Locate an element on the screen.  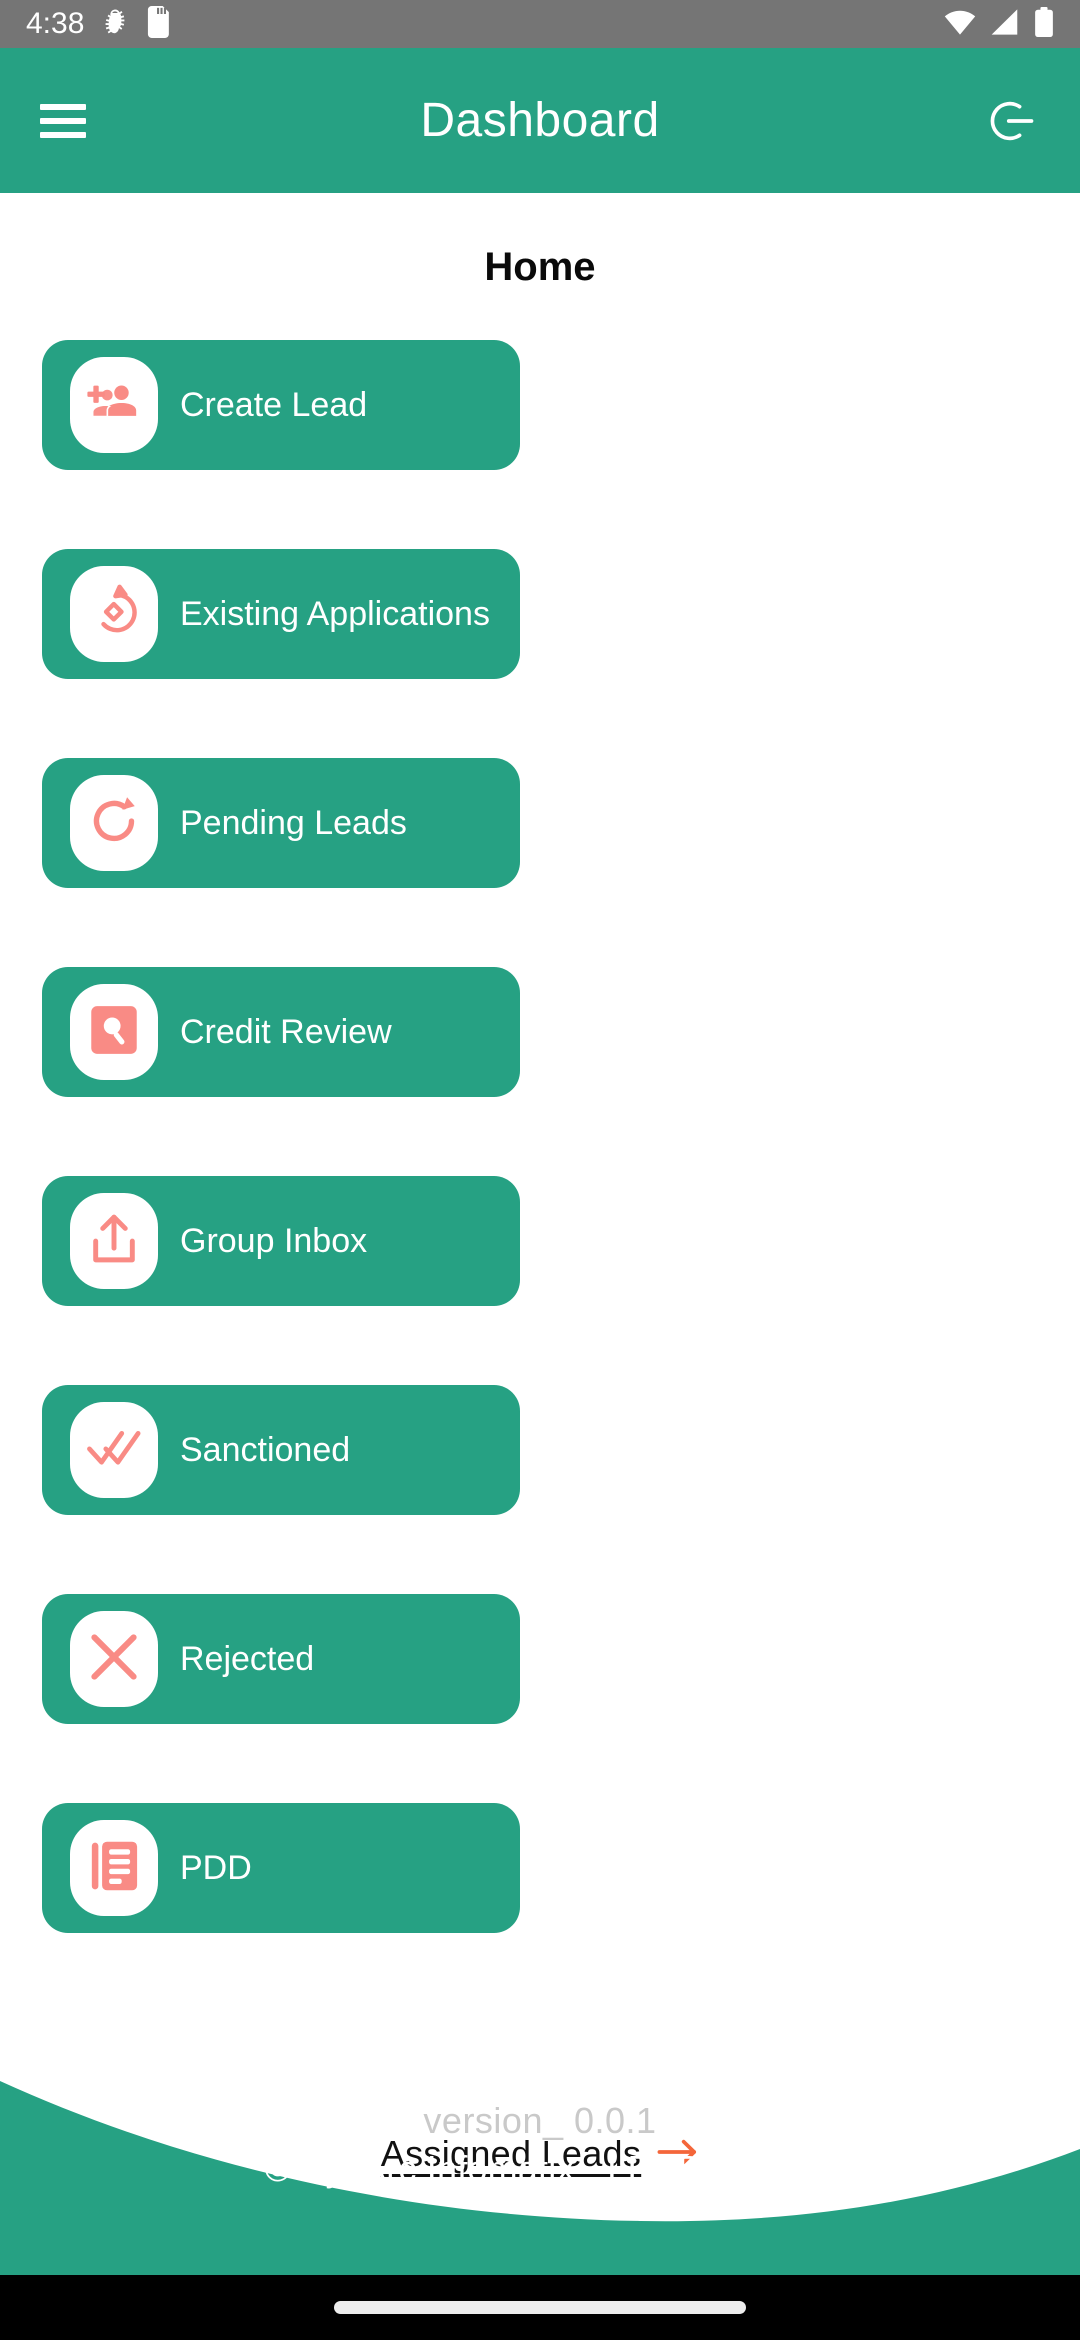
search-box-icon is located at coordinates (114, 1032).